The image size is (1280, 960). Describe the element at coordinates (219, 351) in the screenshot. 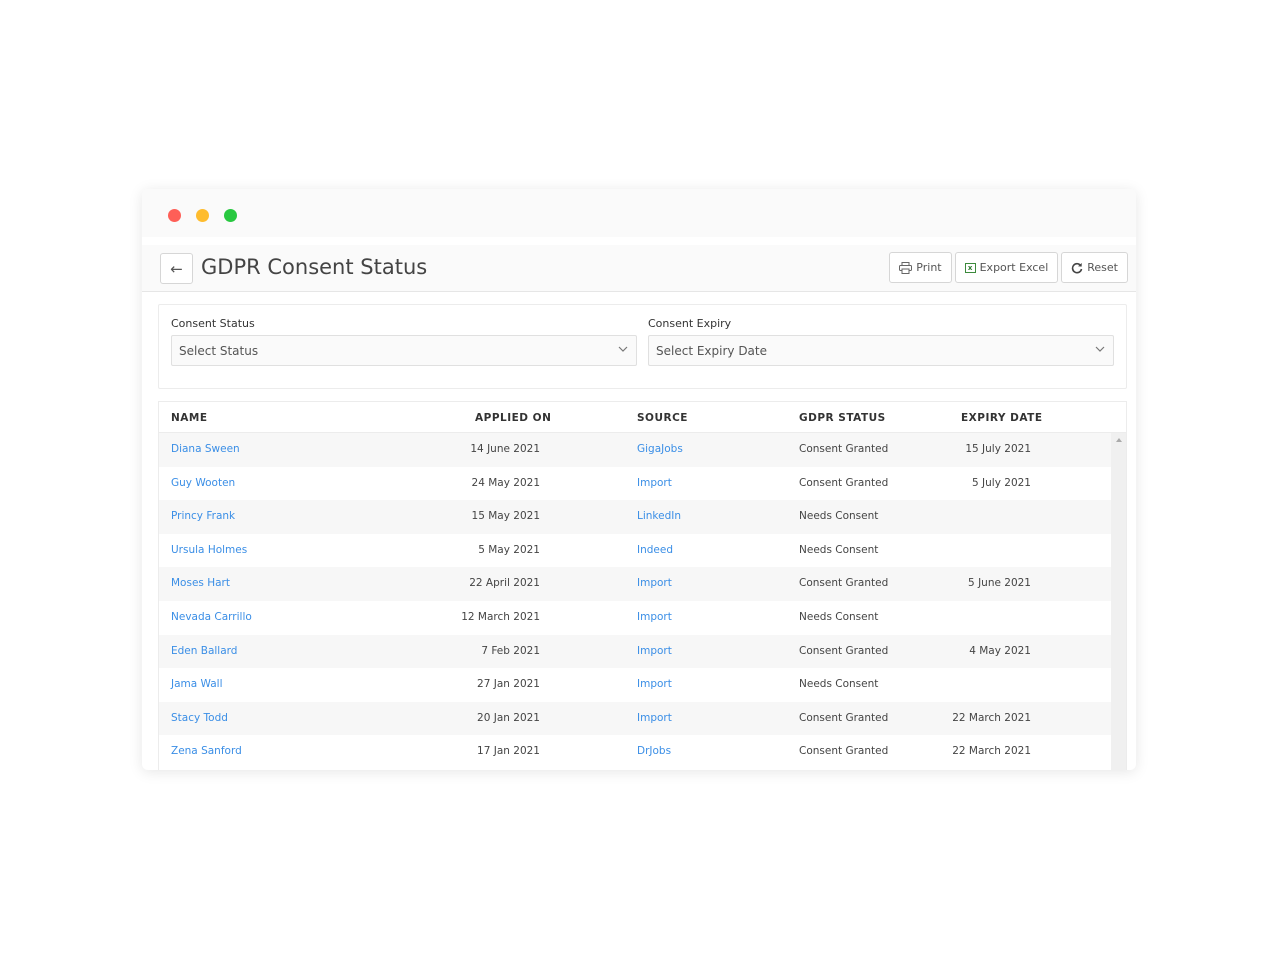

I see `consent-status-placeholder: Select Status` at that location.